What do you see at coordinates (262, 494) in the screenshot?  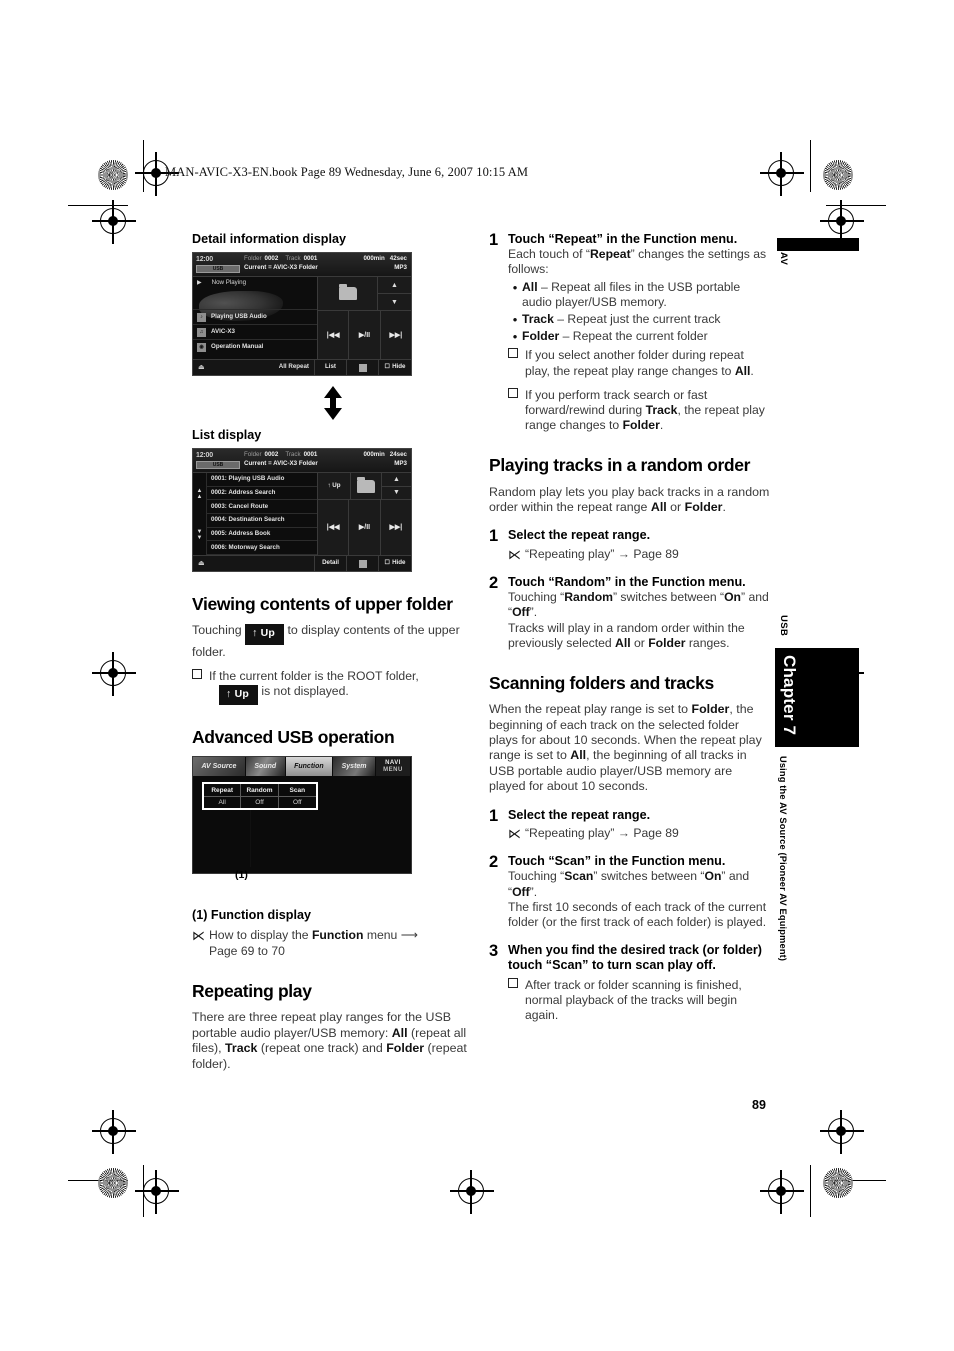 I see `list-item: 0002: Address Search` at bounding box center [262, 494].